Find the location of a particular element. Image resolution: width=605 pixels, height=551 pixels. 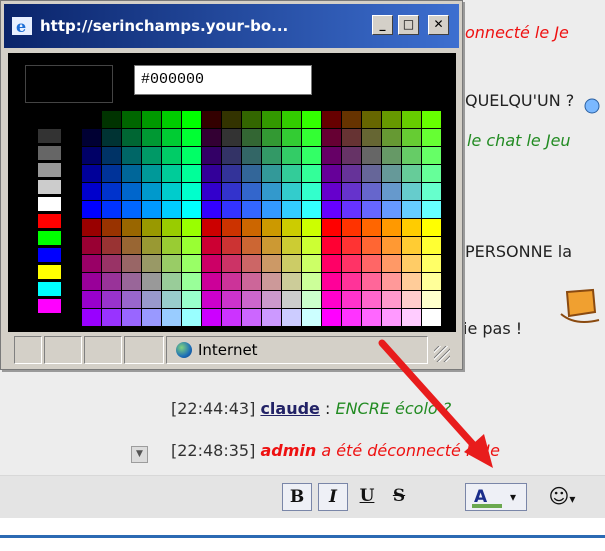

annotation-arrow is located at coordinates (435, 403).